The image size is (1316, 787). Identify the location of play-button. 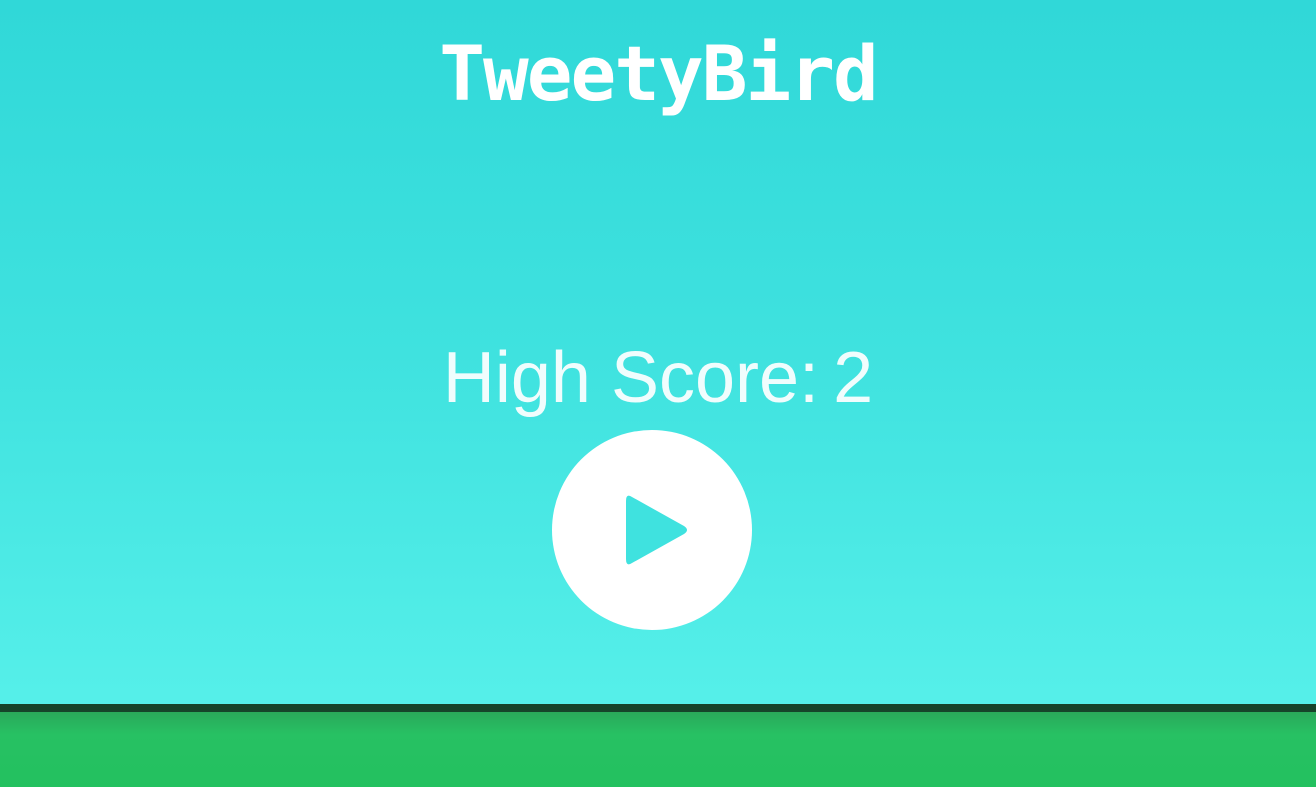
(652, 530).